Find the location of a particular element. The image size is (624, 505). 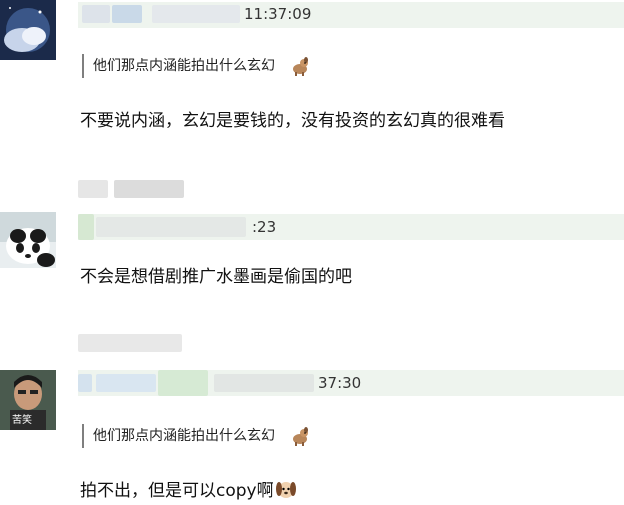

puppy-face-emoji-icon is located at coordinates (286, 489).